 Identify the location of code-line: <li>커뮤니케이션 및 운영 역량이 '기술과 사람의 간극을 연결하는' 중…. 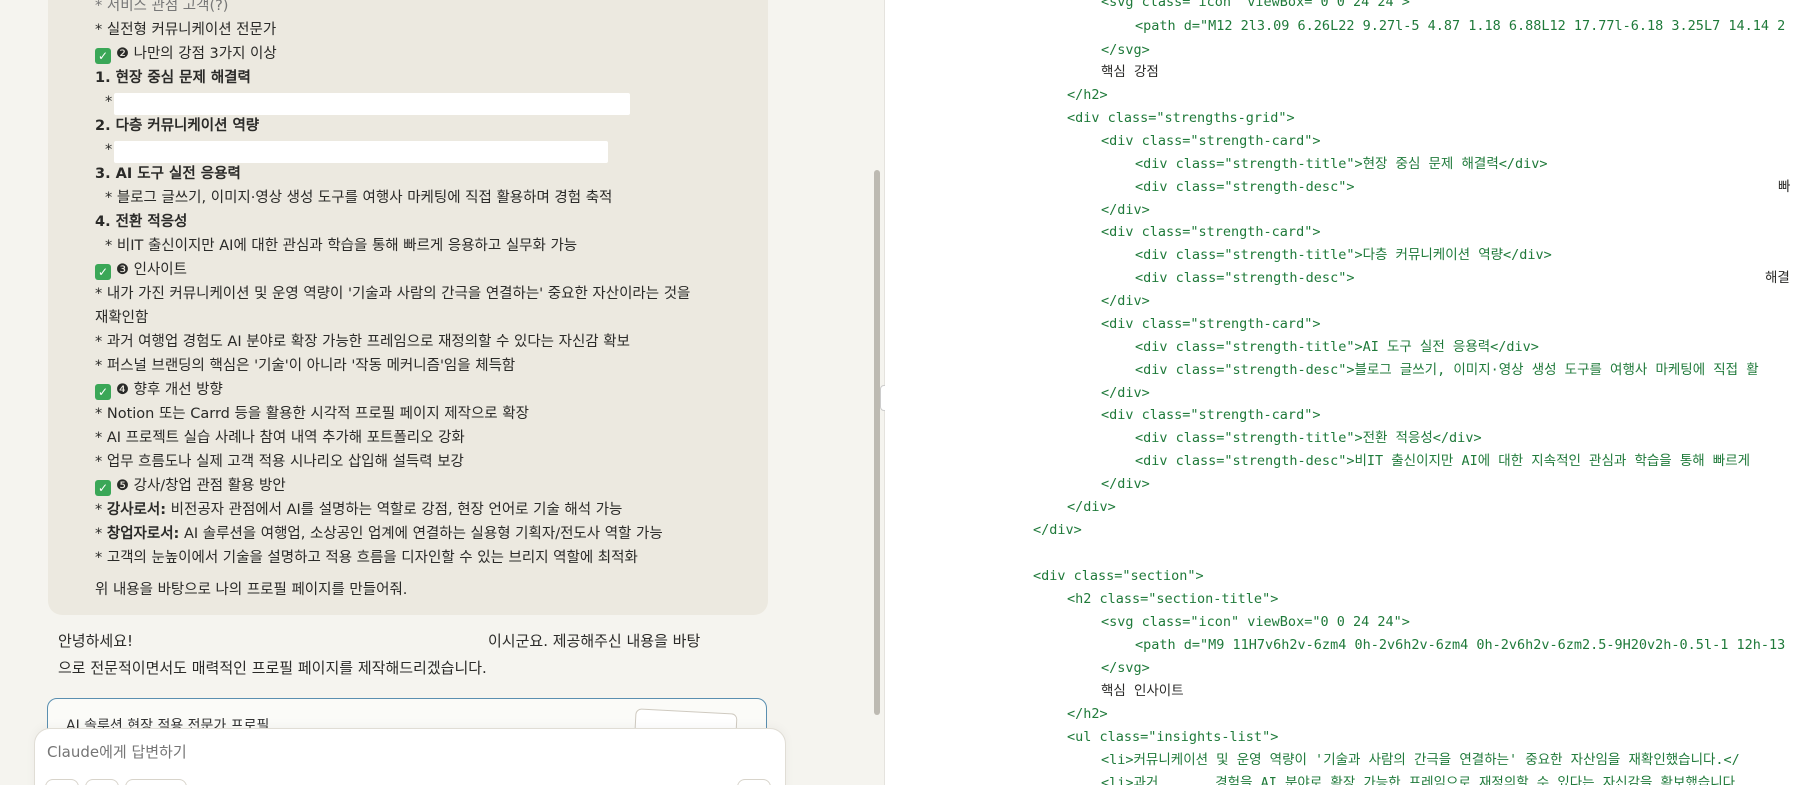
(1420, 760).